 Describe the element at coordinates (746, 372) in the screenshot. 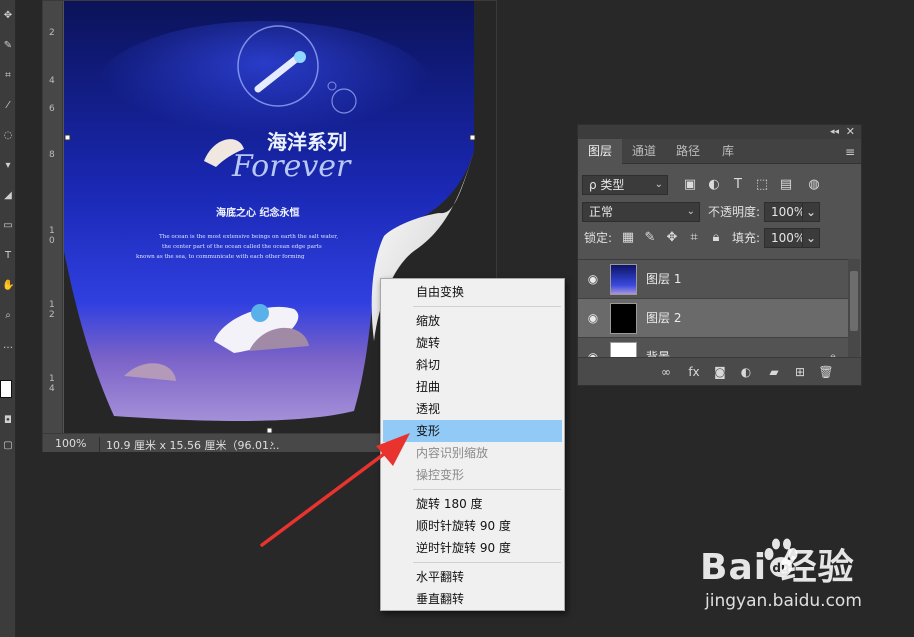

I see `adjustment-layer-icon: ◐` at that location.